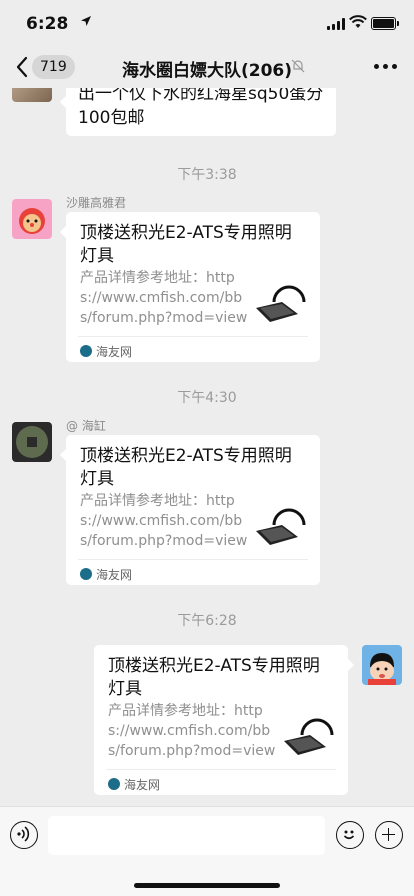 This screenshot has width=414, height=896. What do you see at coordinates (298, 66) in the screenshot?
I see `bell-slash-icon` at bounding box center [298, 66].